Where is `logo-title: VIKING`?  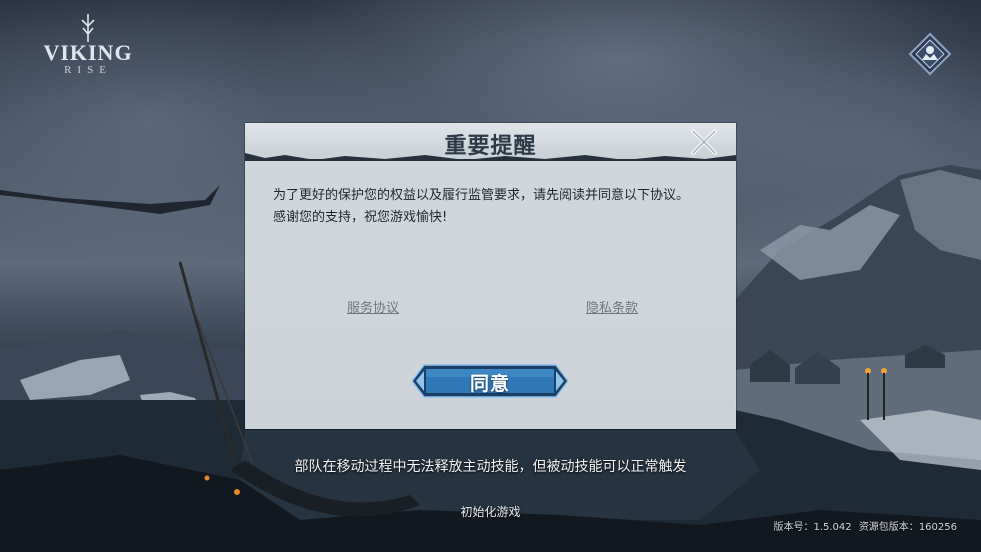 logo-title: VIKING is located at coordinates (88, 52).